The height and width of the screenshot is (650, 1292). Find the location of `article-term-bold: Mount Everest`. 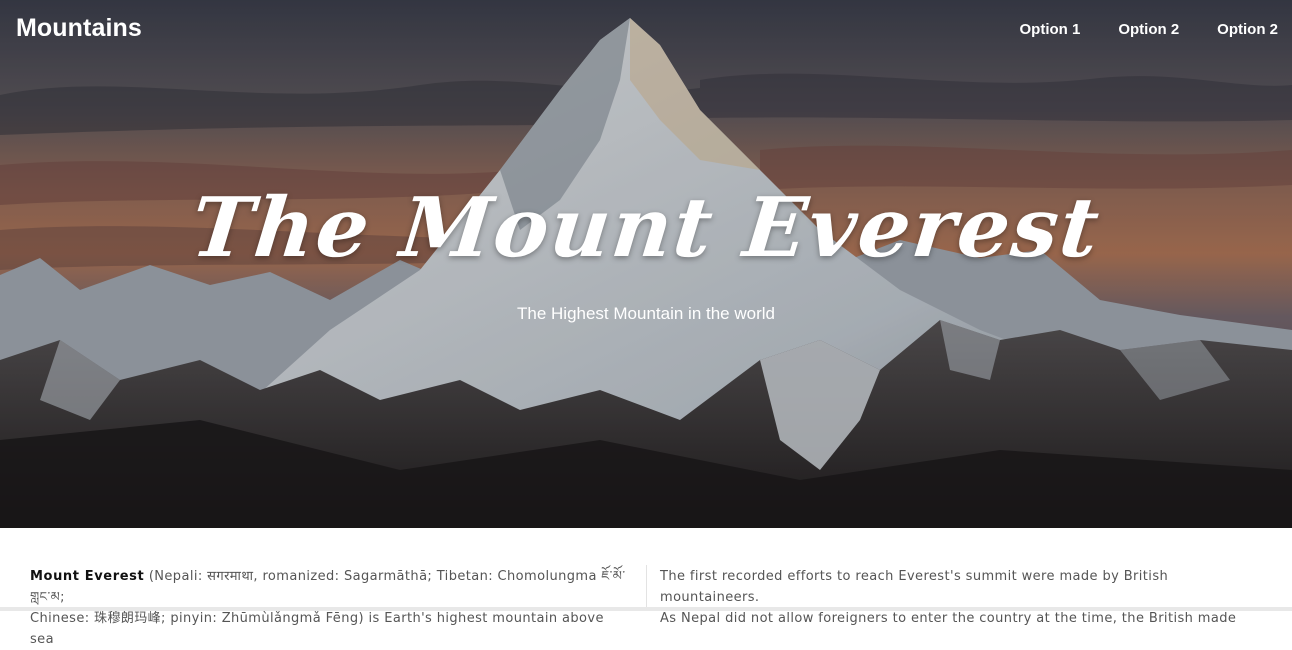

article-term-bold: Mount Everest is located at coordinates (87, 576).